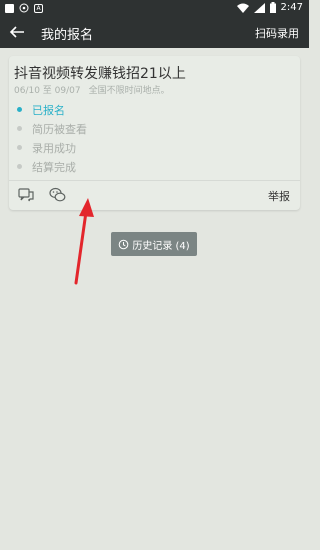  What do you see at coordinates (154, 180) in the screenshot?
I see `card-divider` at bounding box center [154, 180].